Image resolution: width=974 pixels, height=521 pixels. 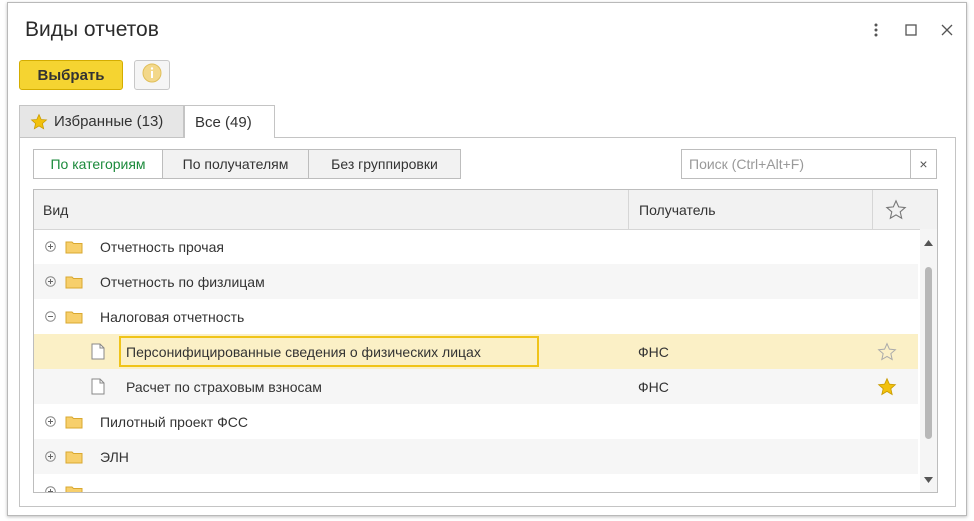 What do you see at coordinates (476, 246) in the screenshot?
I see `table-row: Отчетность прочая` at bounding box center [476, 246].